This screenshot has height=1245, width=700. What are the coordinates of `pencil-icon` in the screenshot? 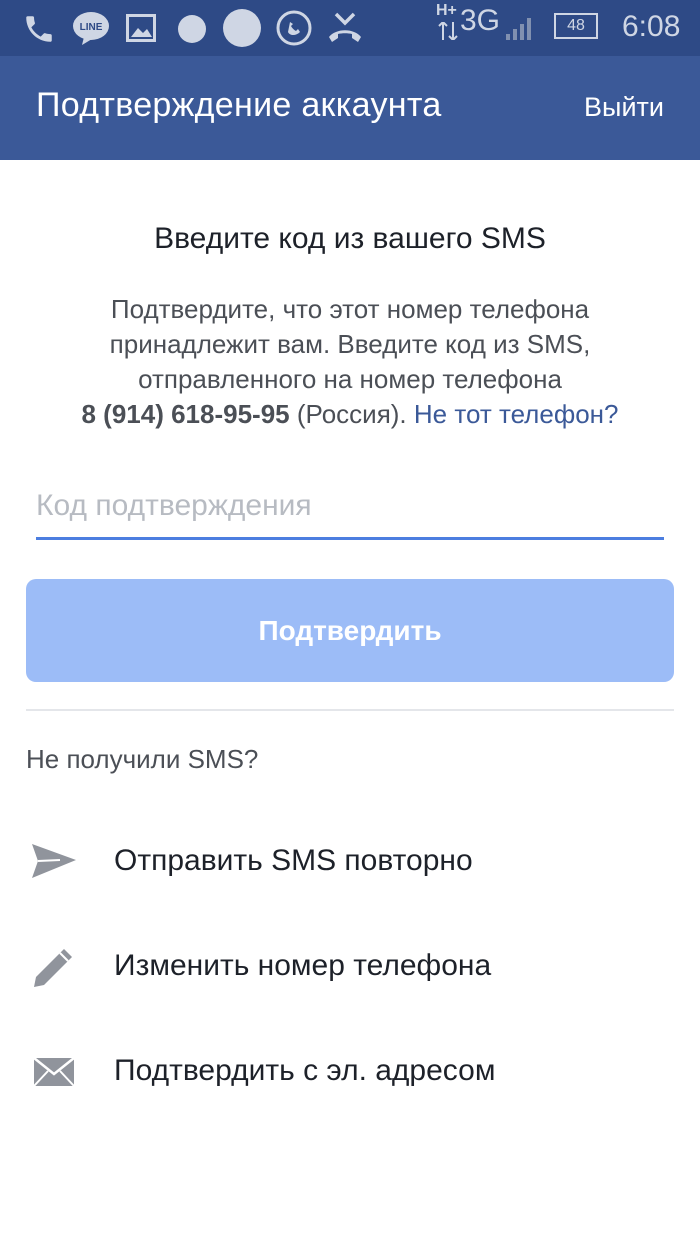 It's located at (53, 968).